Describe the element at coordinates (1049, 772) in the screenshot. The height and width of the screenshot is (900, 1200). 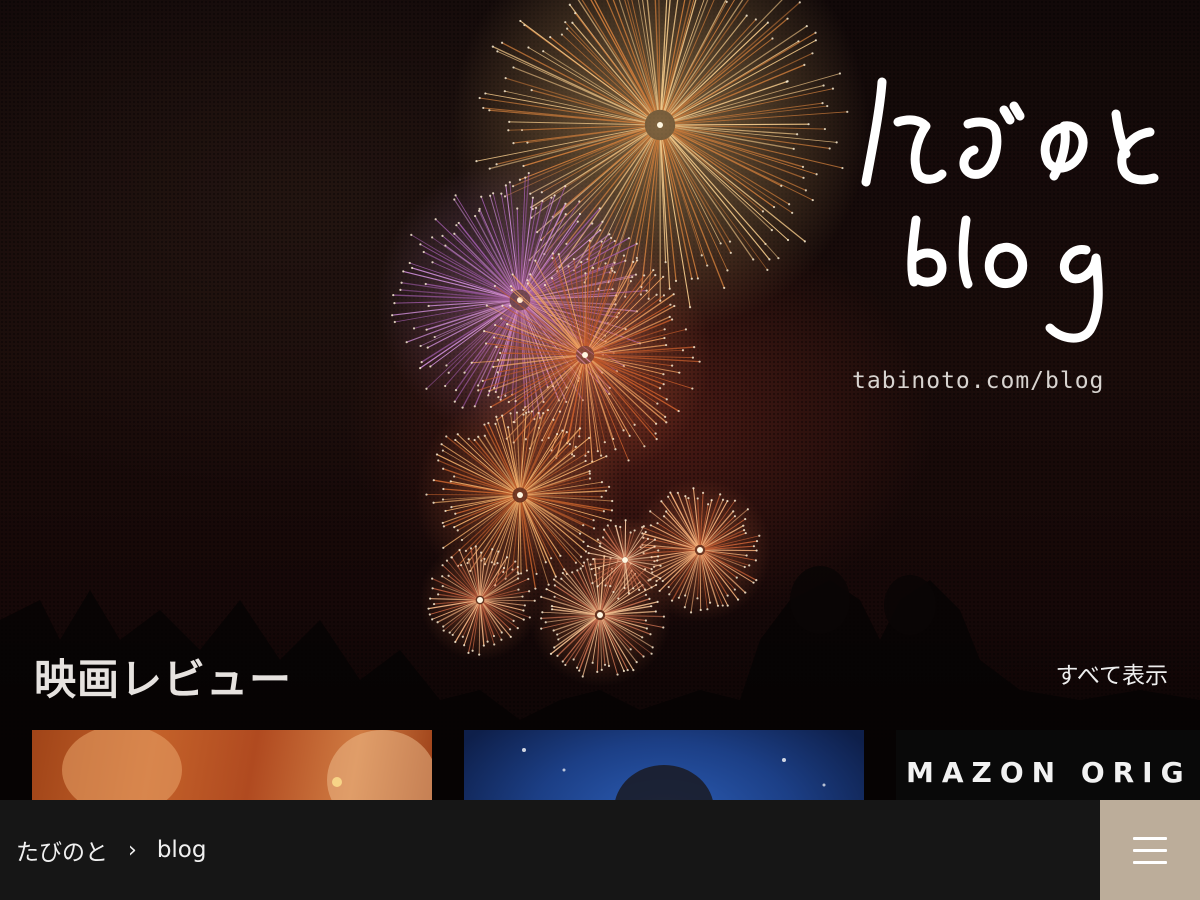
I see `movie-card-3-title: MAZON ORIG` at that location.